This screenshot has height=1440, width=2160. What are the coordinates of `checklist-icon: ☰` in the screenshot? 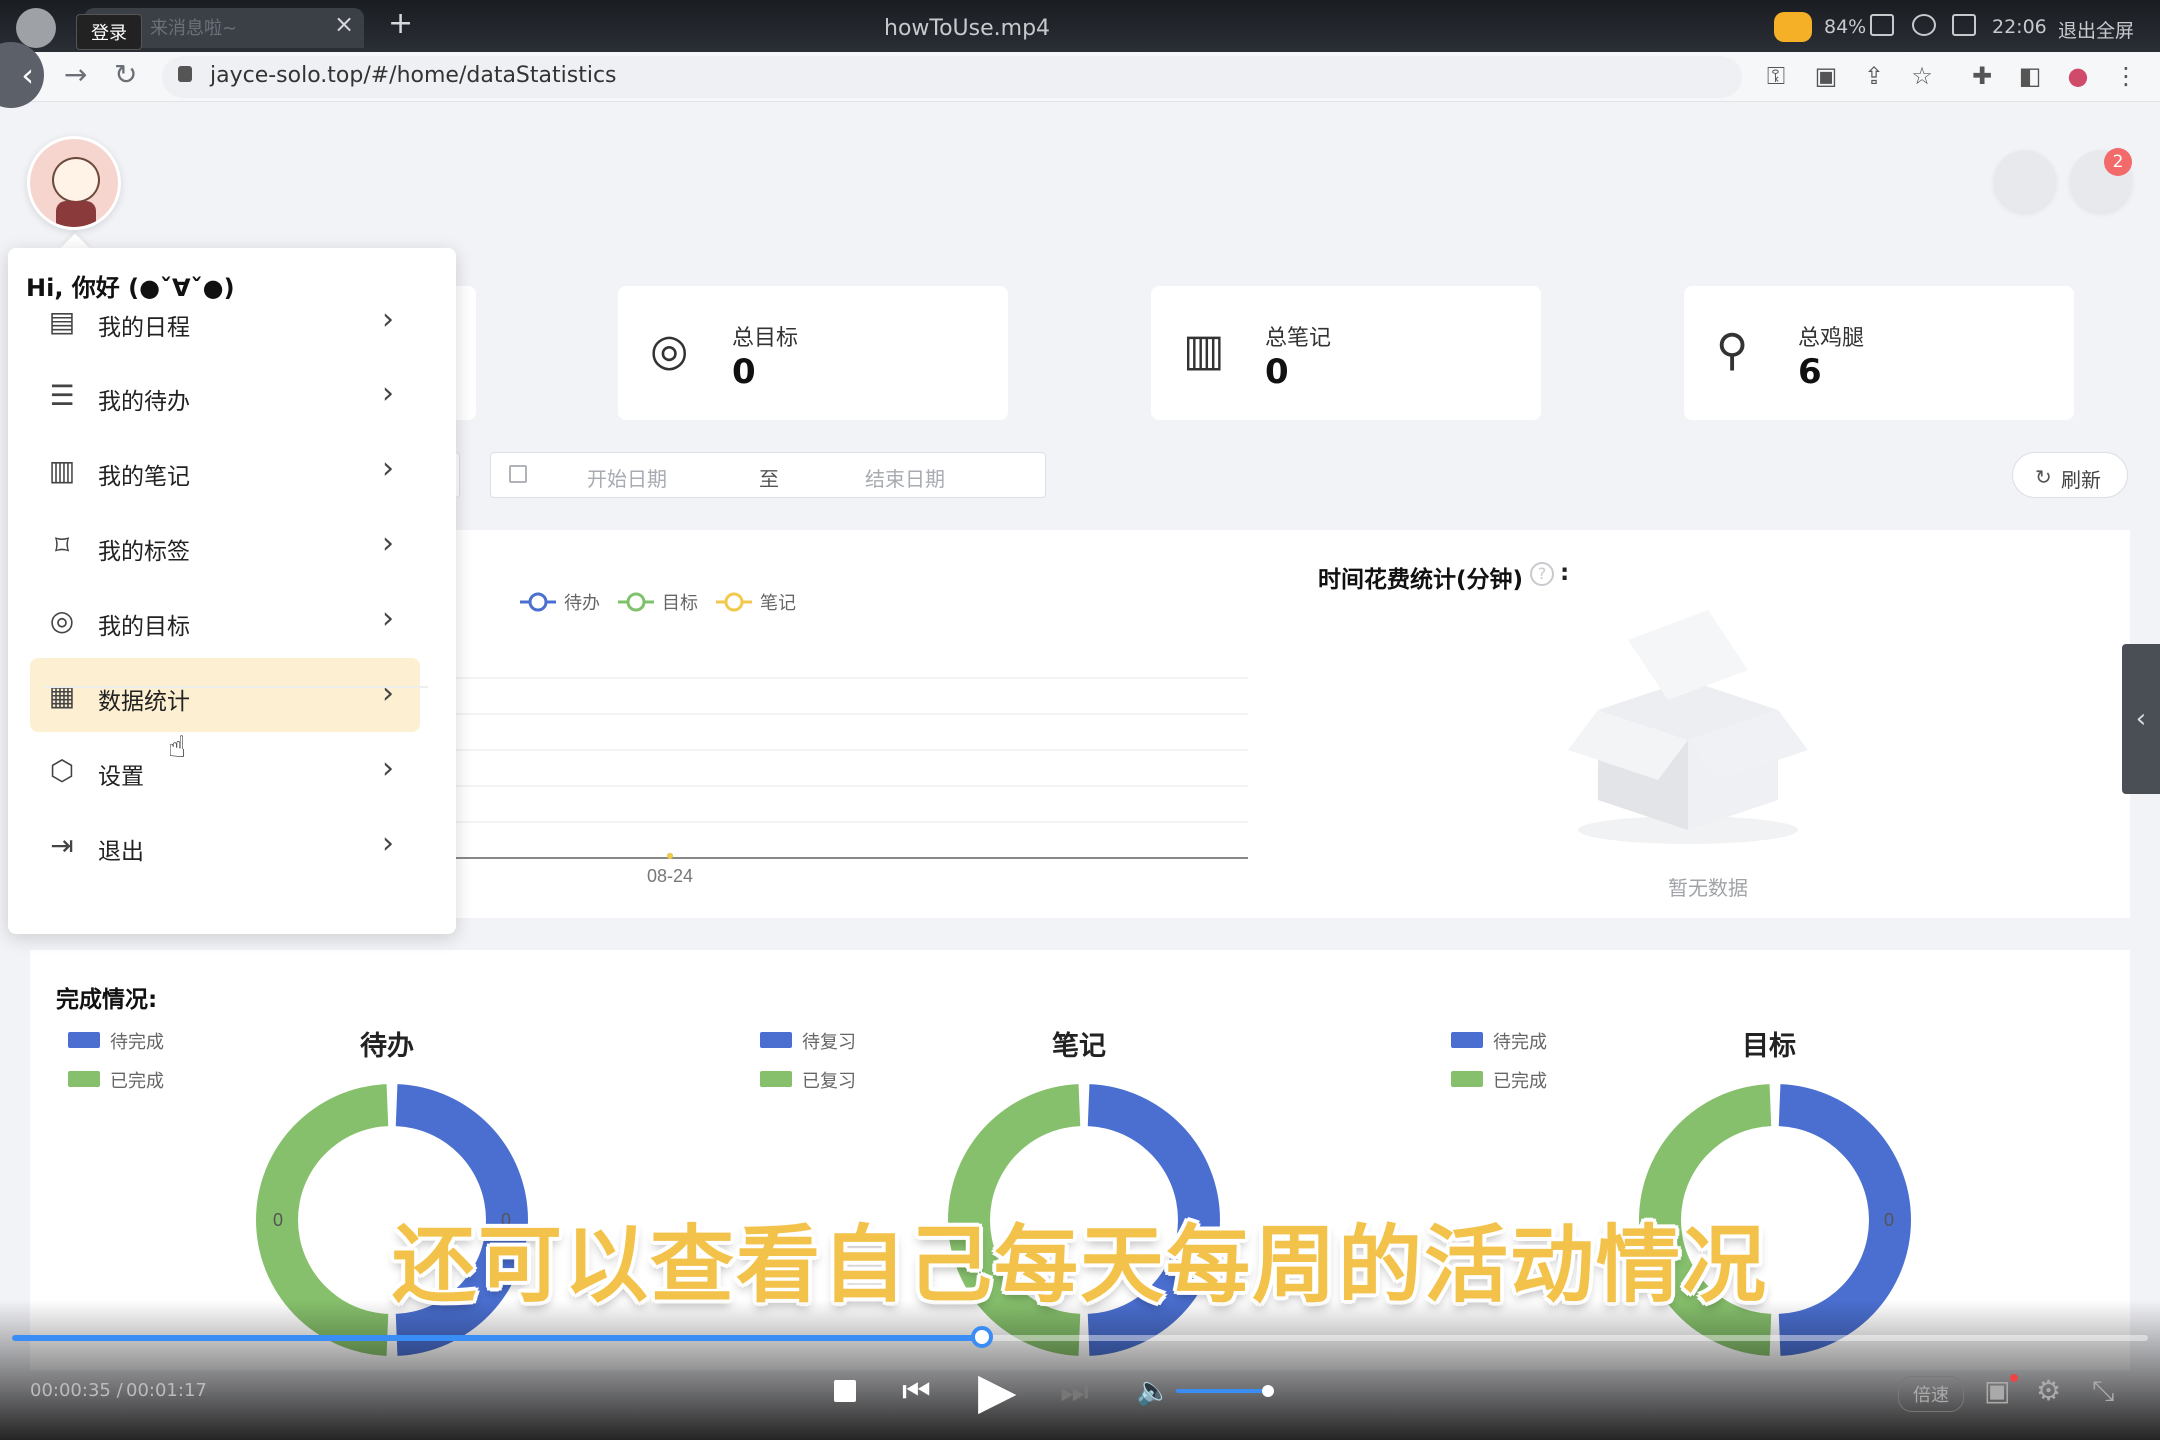 It's located at (62, 395).